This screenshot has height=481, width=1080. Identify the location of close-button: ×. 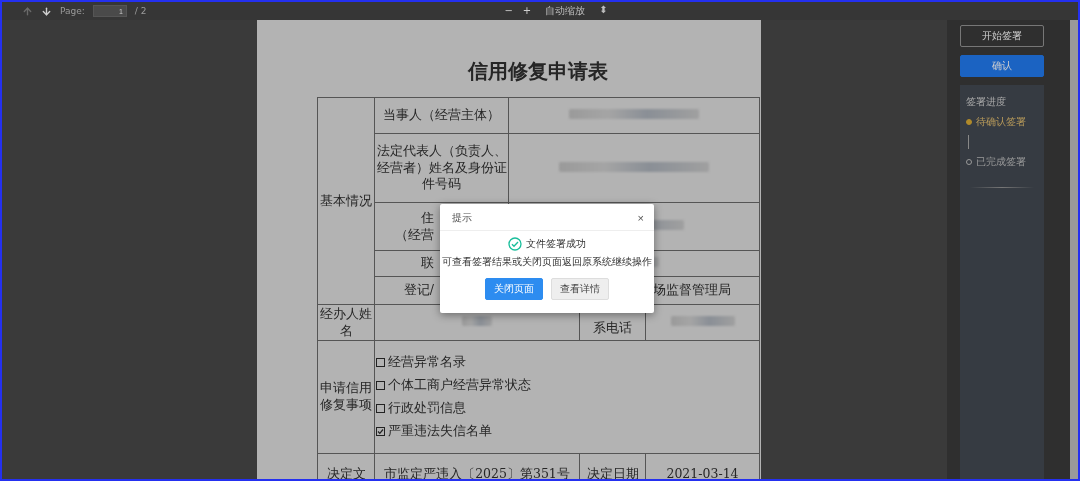
(640, 218).